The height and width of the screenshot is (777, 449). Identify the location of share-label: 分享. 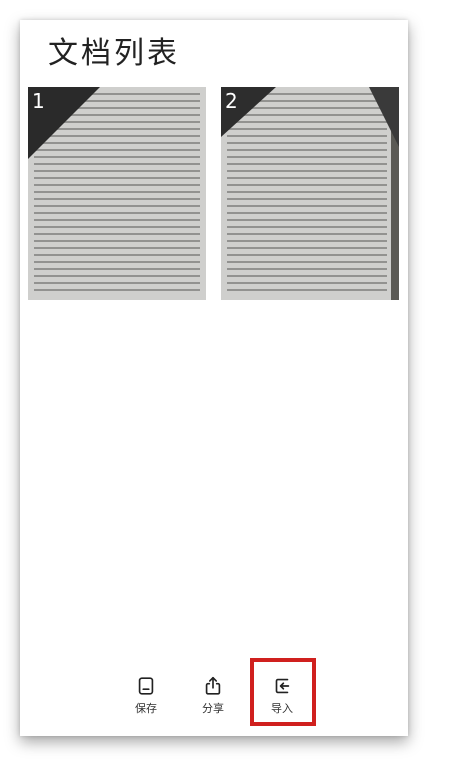
(213, 708).